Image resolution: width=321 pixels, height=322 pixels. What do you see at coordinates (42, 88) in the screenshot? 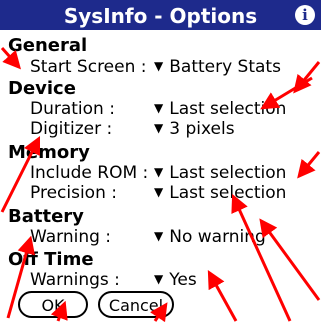
I see `section-header-device: Device` at bounding box center [42, 88].